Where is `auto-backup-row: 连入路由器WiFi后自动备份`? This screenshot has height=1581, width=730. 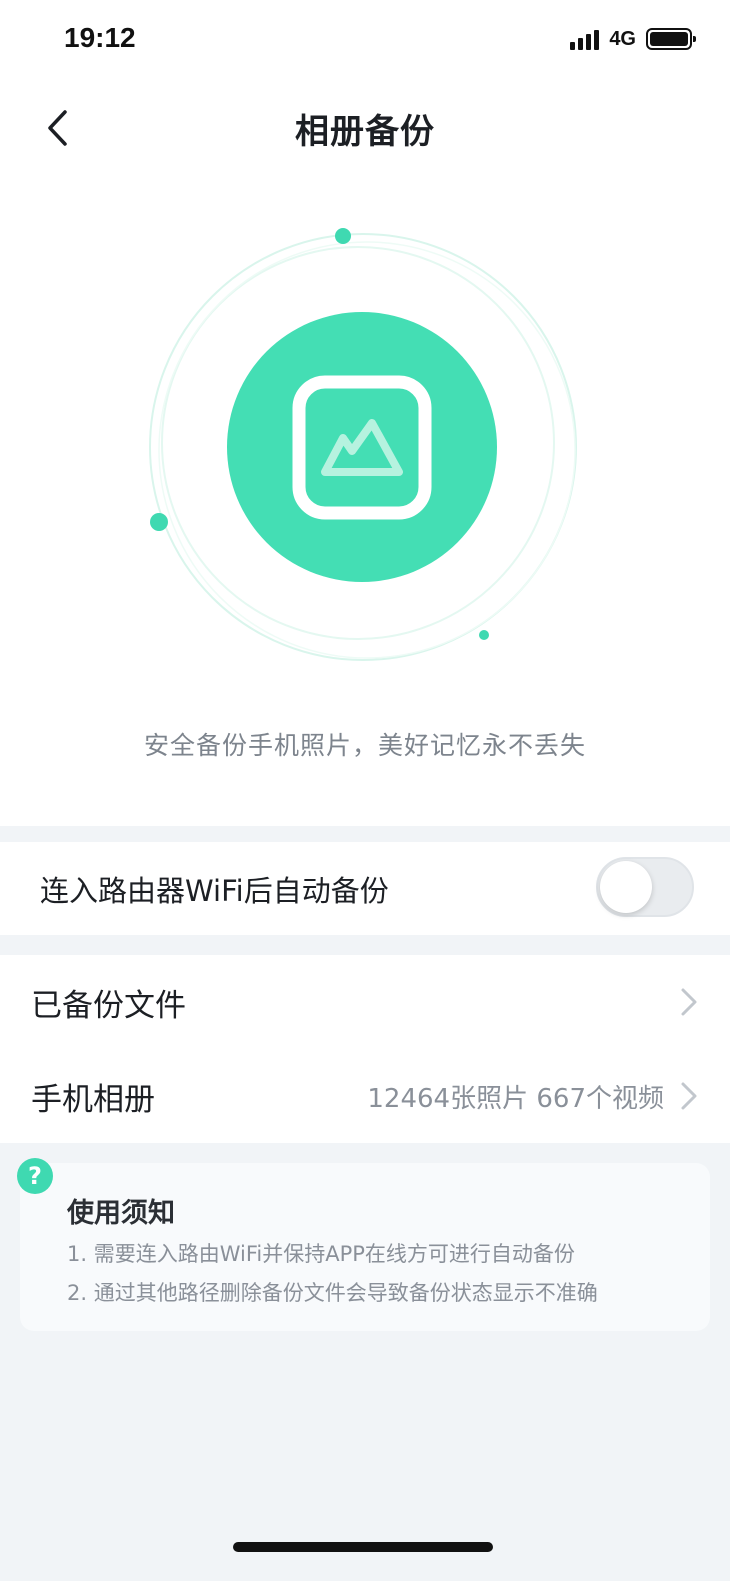
auto-backup-row: 连入路由器WiFi后自动备份 is located at coordinates (365, 888).